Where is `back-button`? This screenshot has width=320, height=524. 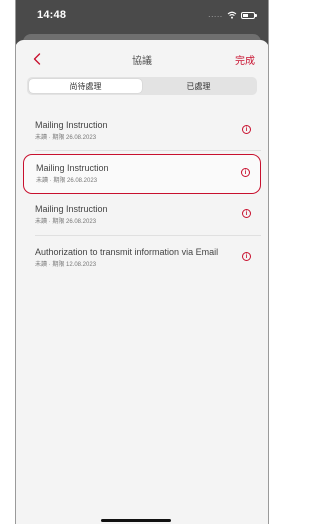 back-button is located at coordinates (37, 59).